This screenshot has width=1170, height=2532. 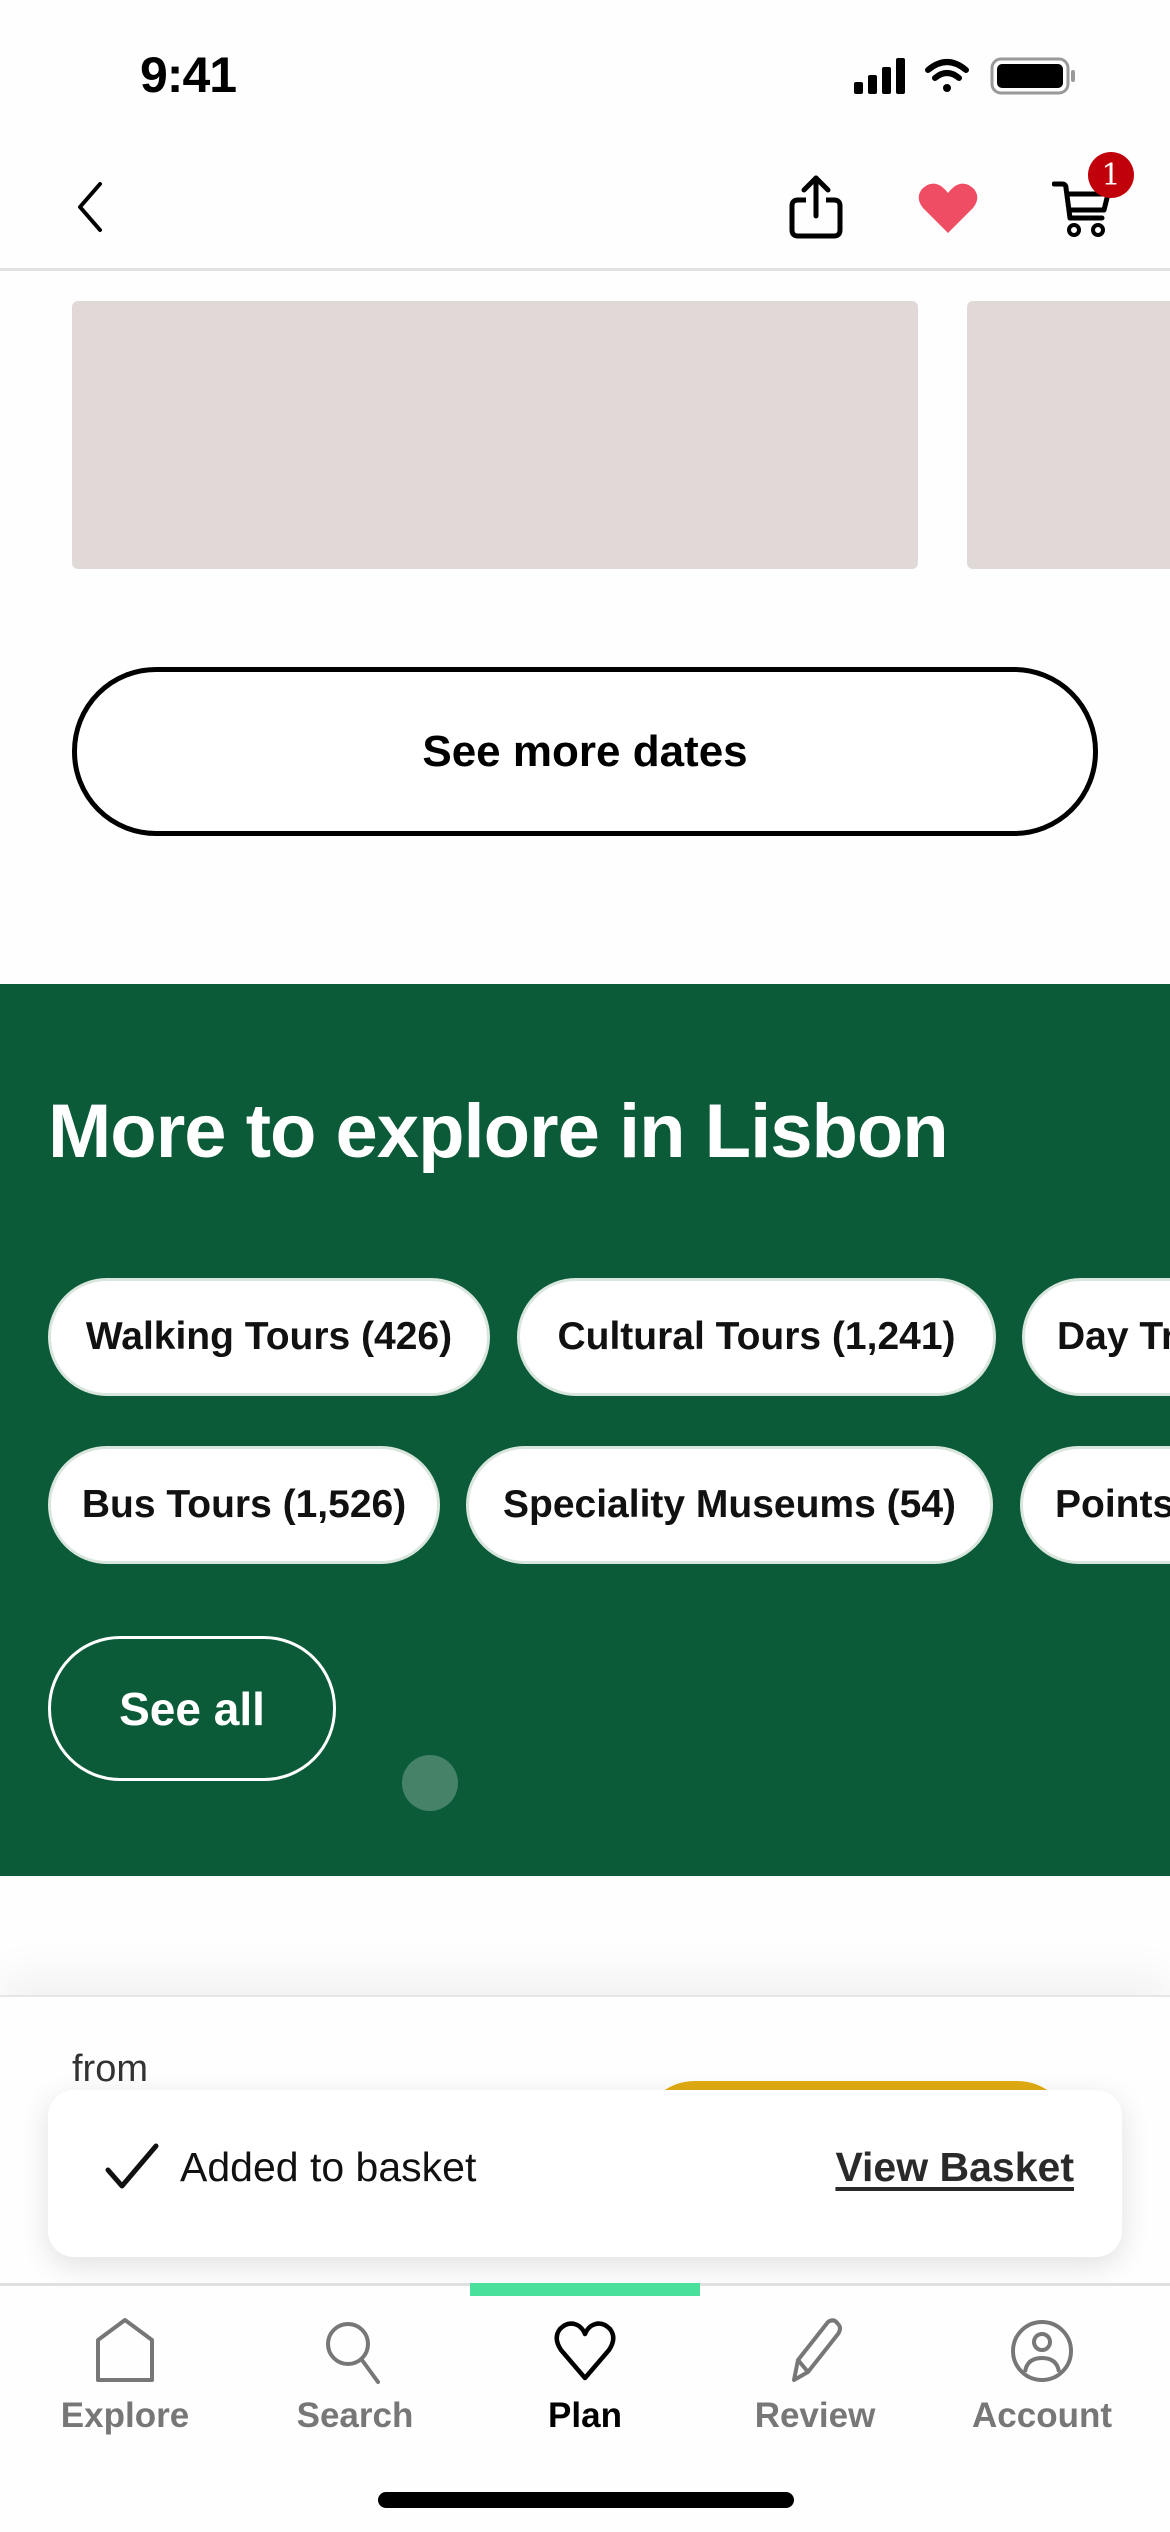 What do you see at coordinates (353, 2353) in the screenshot?
I see `search-icon` at bounding box center [353, 2353].